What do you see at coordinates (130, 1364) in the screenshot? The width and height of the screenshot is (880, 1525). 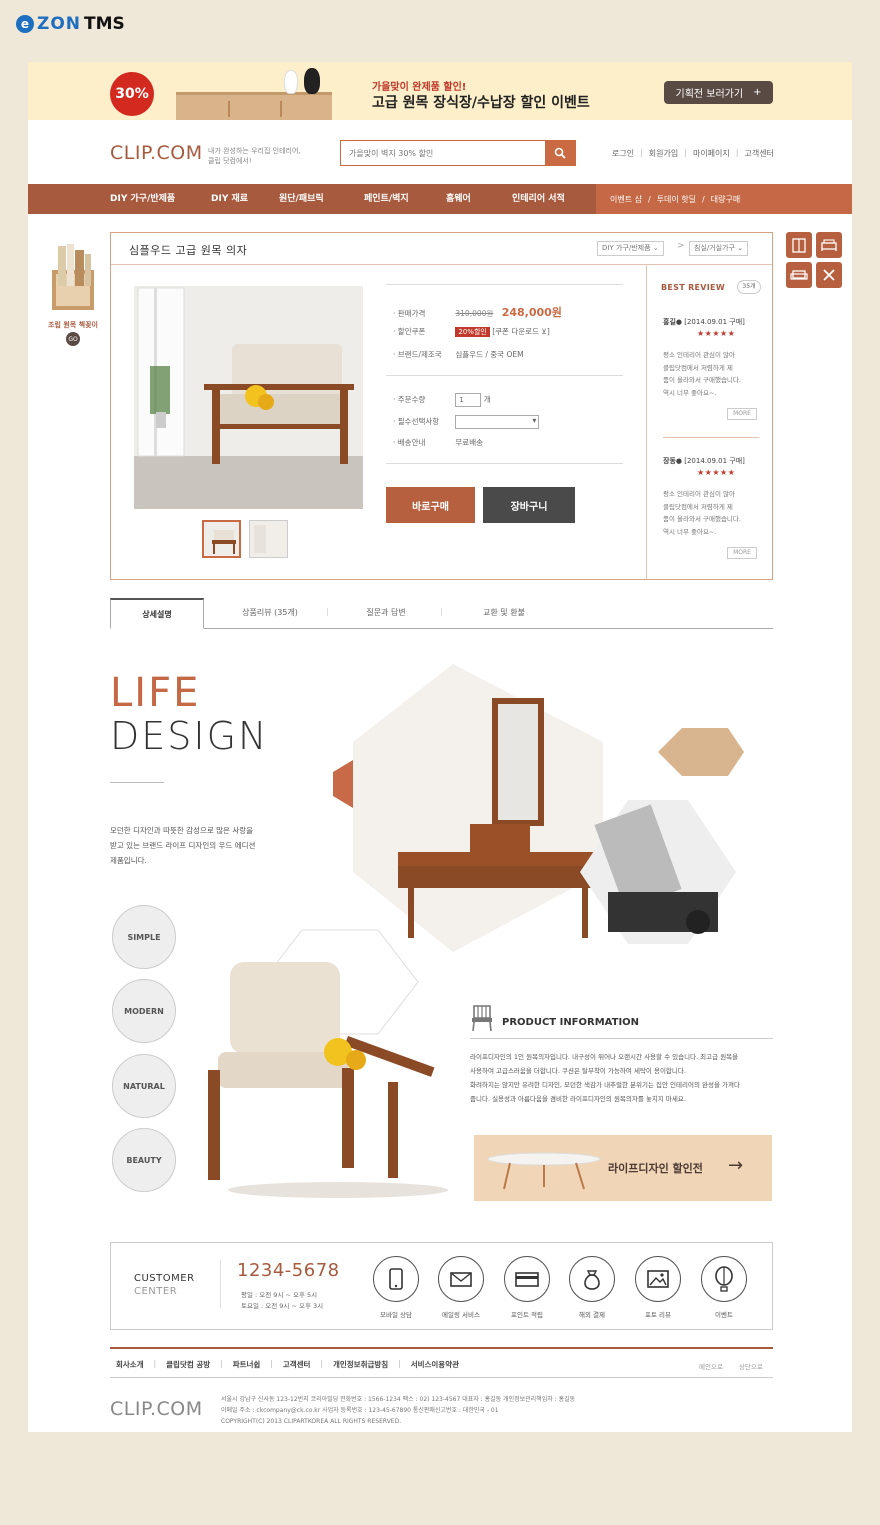 I see `footer-about: 회사소개` at bounding box center [130, 1364].